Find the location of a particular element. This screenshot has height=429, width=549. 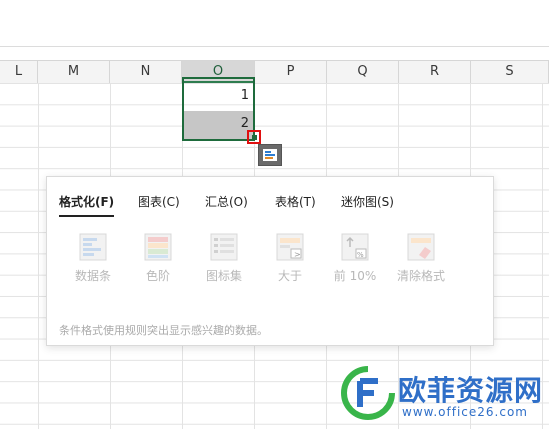

watermark-logo-icon is located at coordinates (368, 393).